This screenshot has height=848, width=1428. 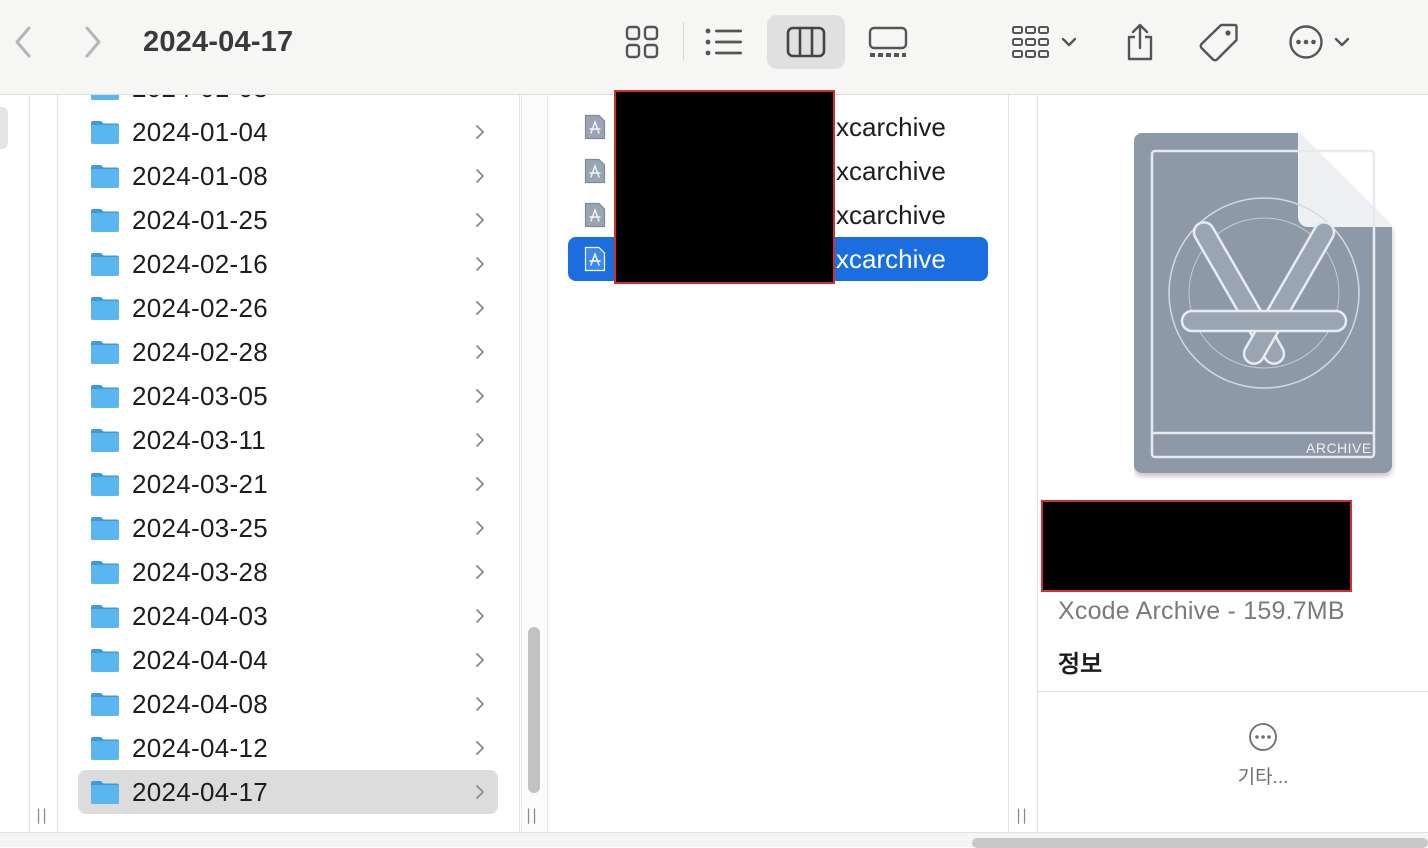 I want to click on tag-button, so click(x=1219, y=42).